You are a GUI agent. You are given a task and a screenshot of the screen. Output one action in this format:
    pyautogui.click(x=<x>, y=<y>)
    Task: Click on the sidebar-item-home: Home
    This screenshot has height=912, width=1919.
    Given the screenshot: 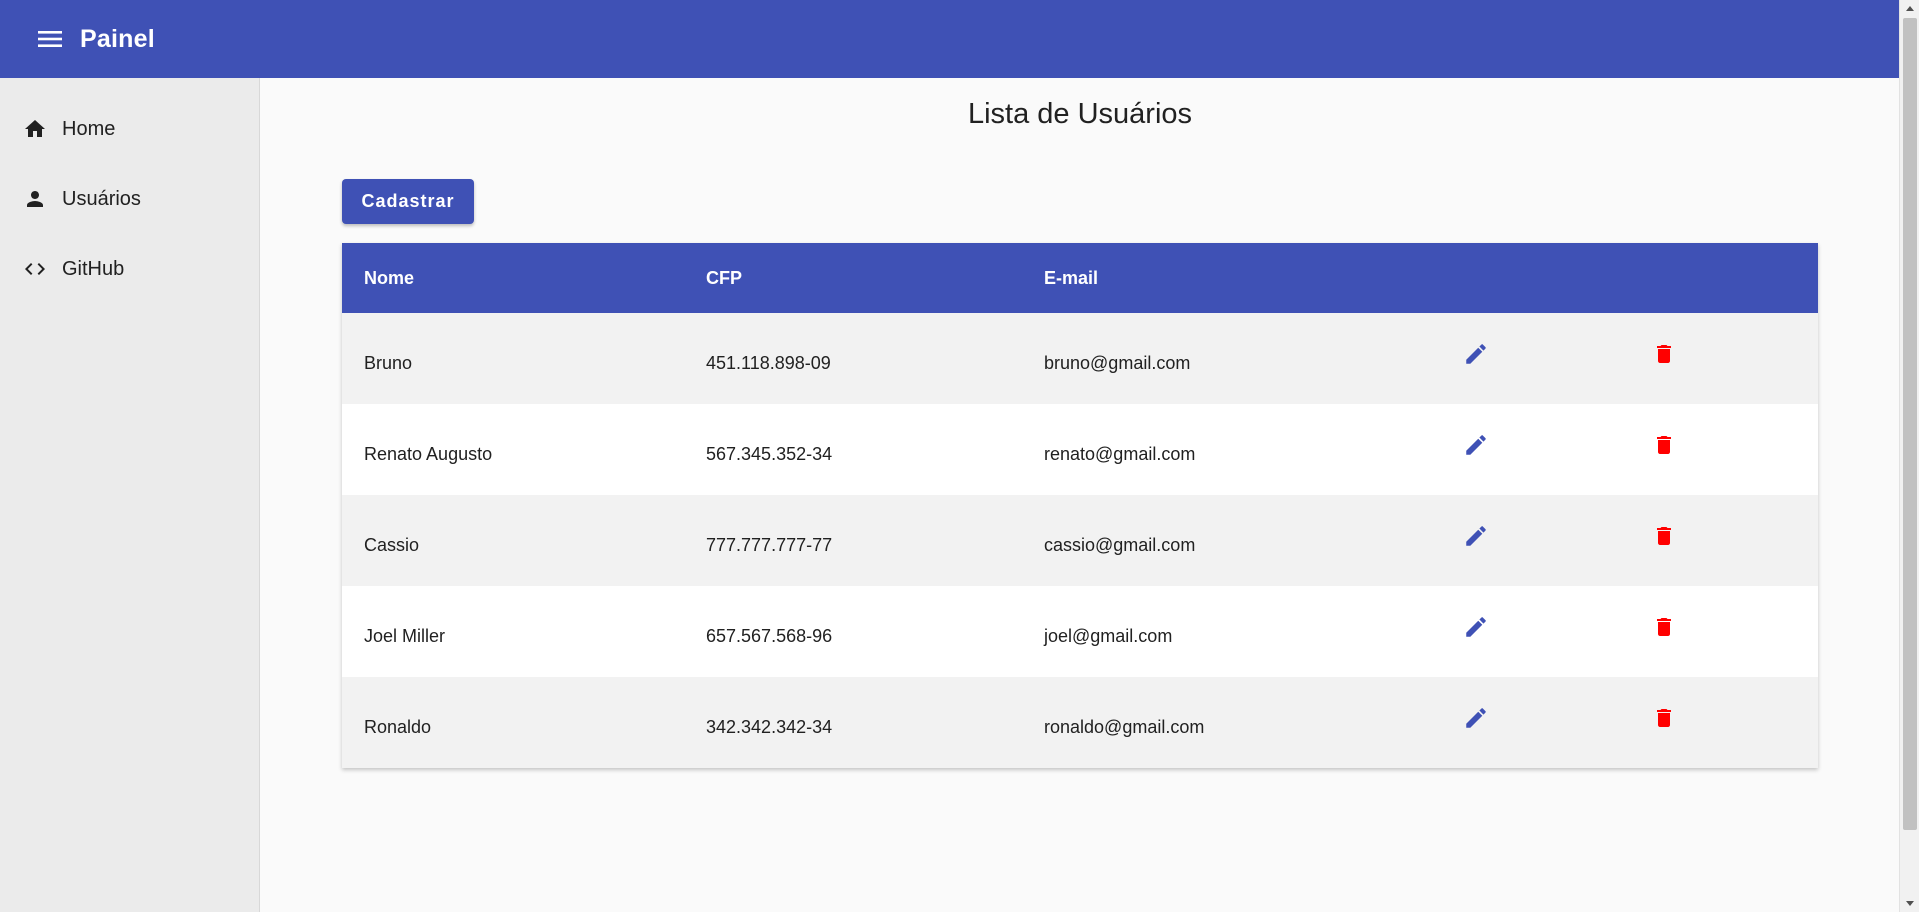 What is the action you would take?
    pyautogui.click(x=129, y=129)
    